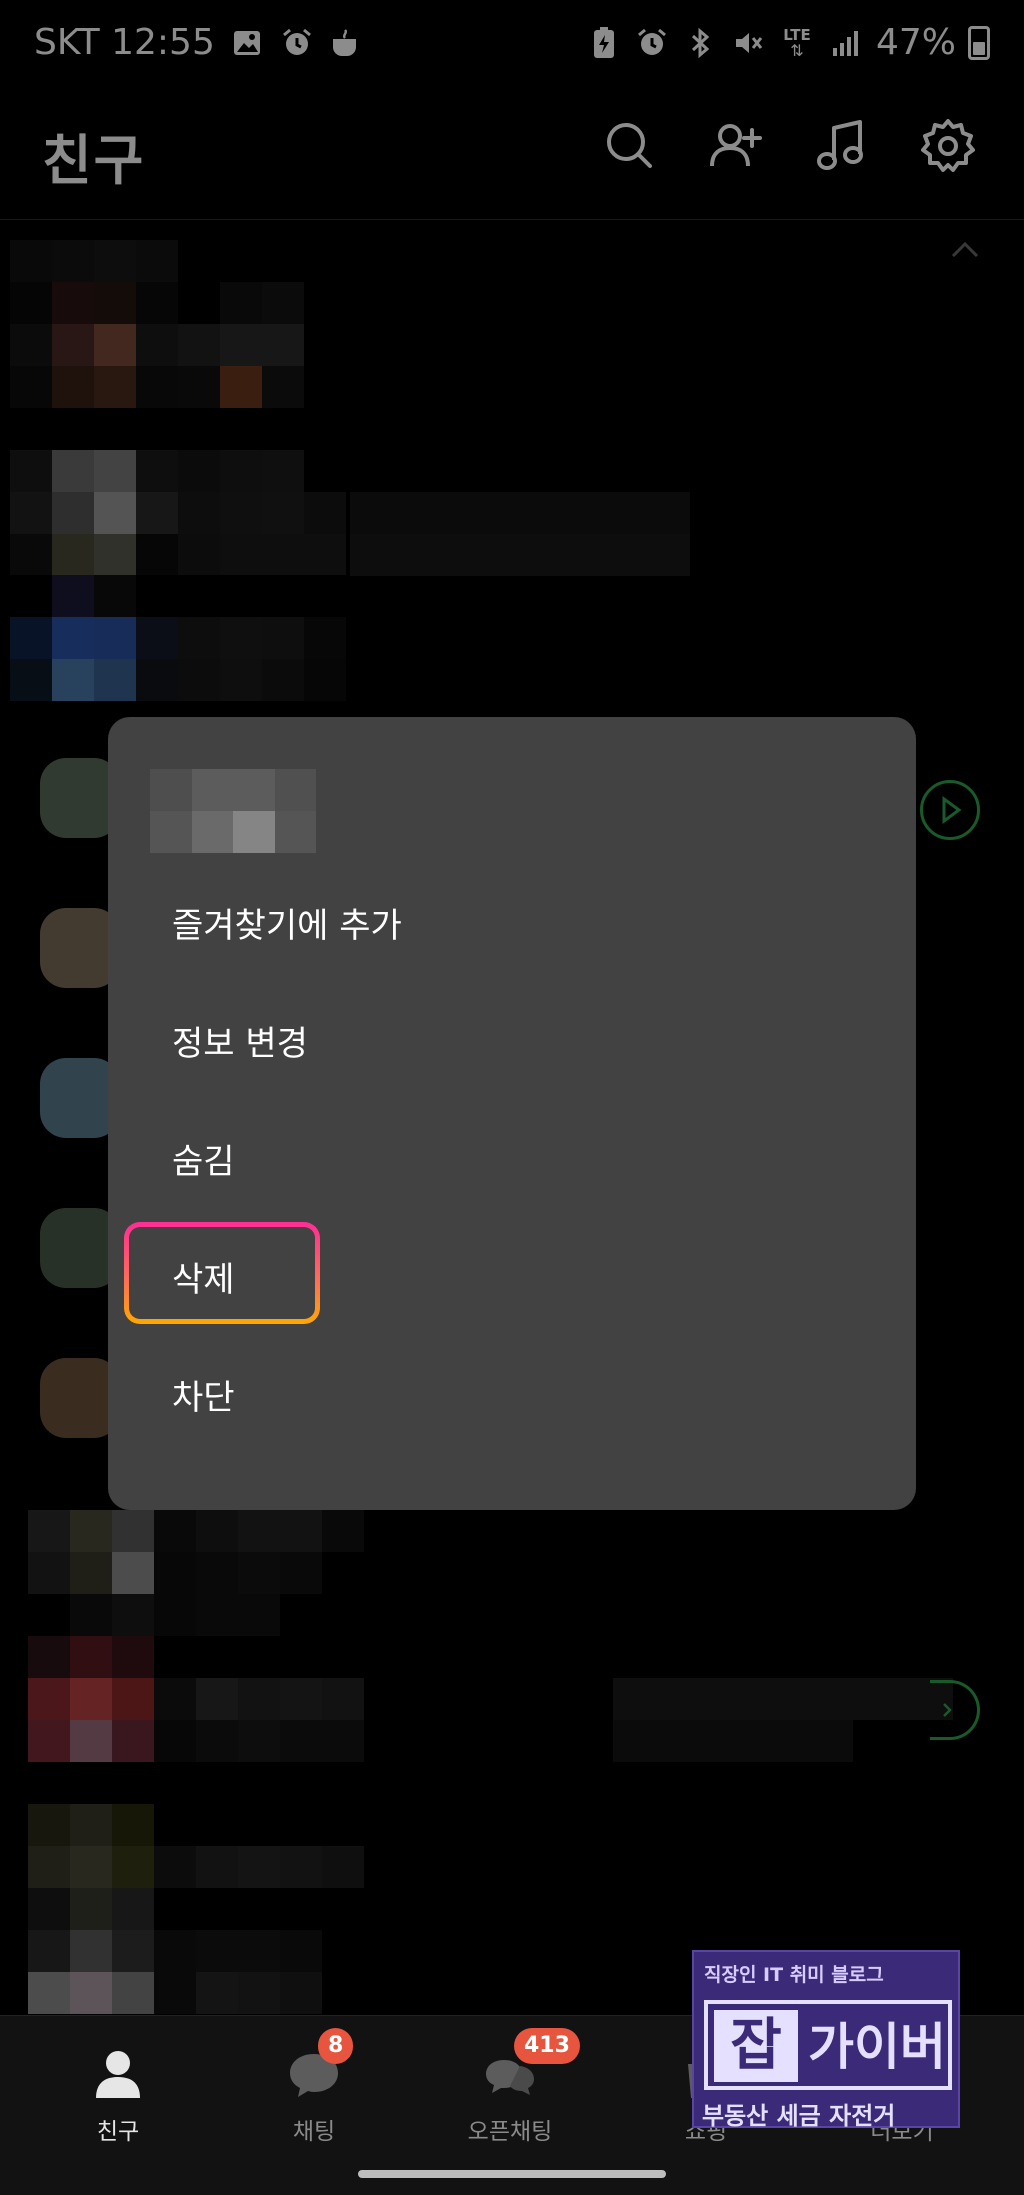 The width and height of the screenshot is (1024, 2195). Describe the element at coordinates (877, 2047) in the screenshot. I see `watermark-name: 가이버` at that location.